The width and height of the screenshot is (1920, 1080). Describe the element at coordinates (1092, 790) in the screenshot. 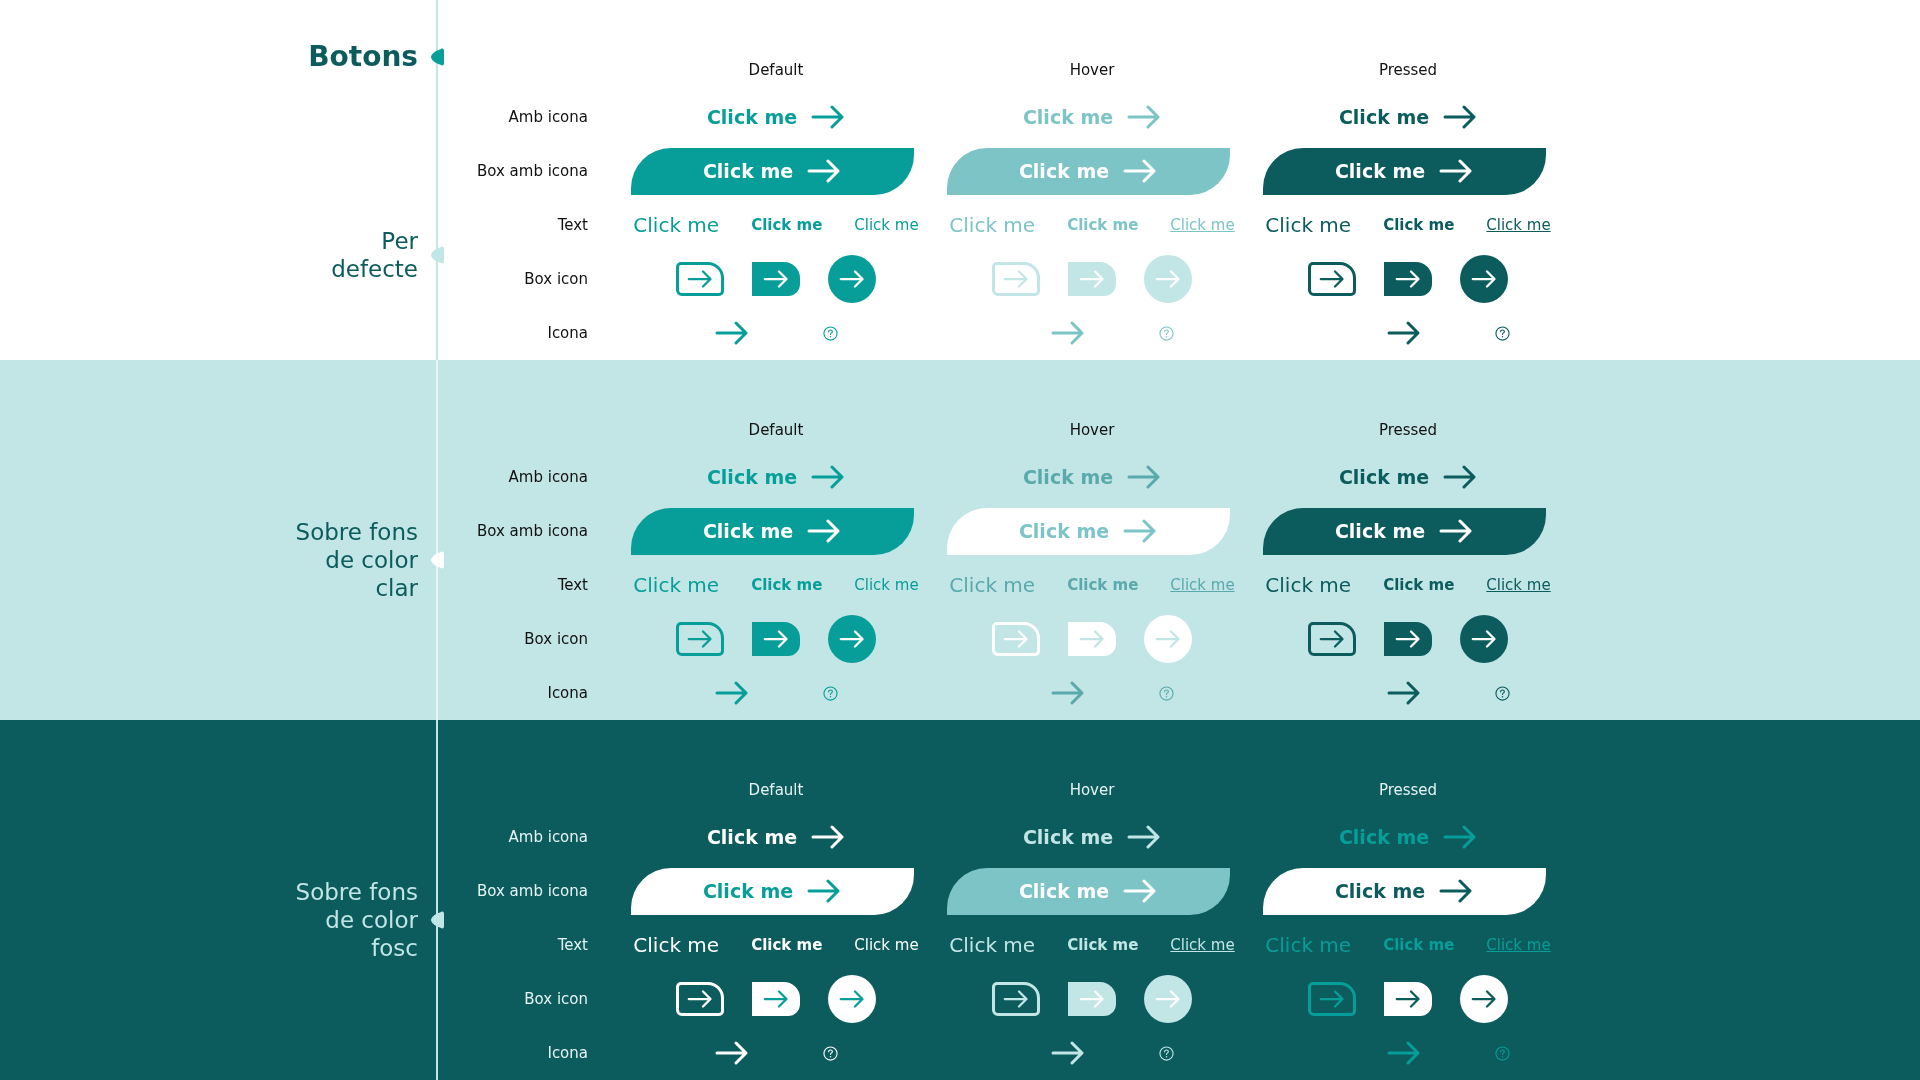

I see `column-header: Hover` at that location.